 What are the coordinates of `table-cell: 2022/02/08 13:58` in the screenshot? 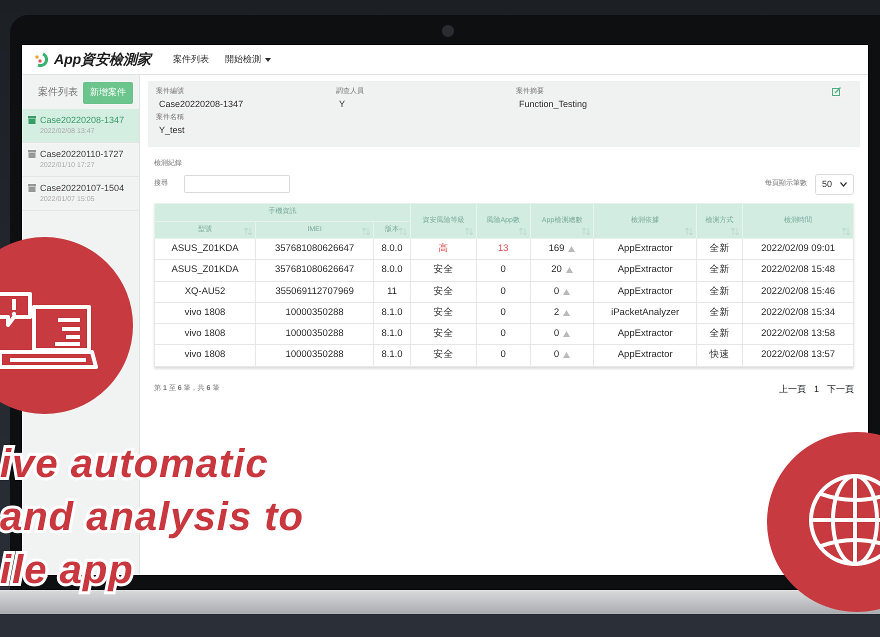 It's located at (798, 334).